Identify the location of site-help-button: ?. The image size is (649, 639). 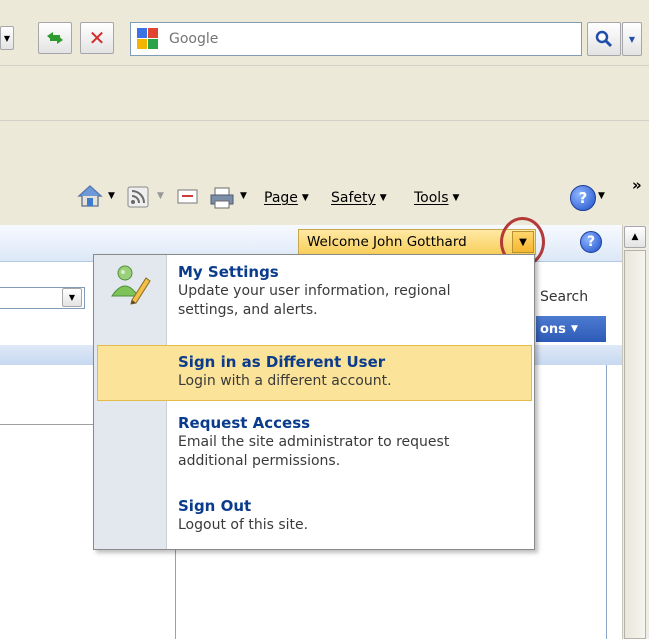
(591, 242).